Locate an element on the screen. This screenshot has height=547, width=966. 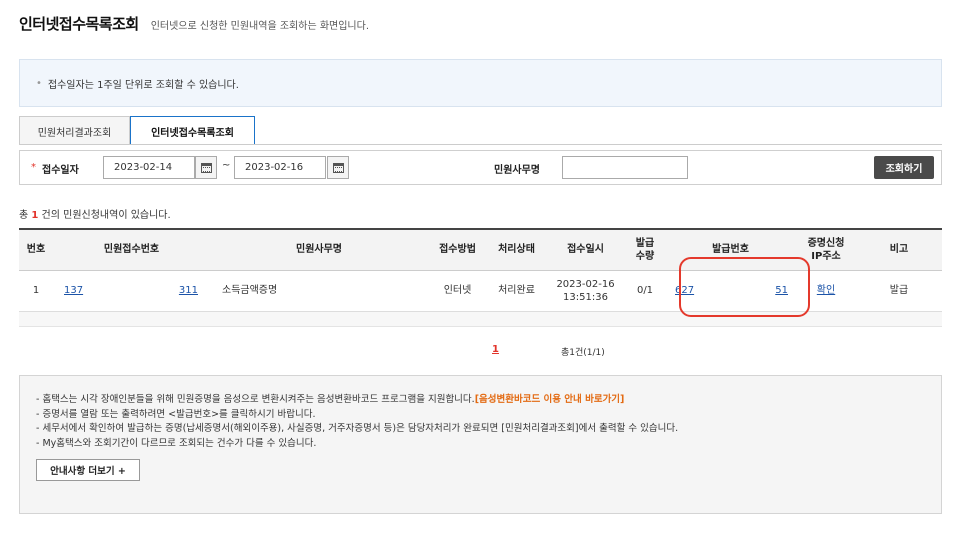
col-header-receipt-date: 접수일시 is located at coordinates (585, 249).